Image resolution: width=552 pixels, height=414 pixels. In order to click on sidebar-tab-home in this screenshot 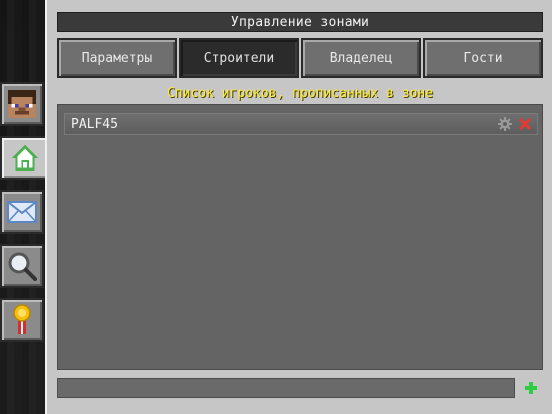, I will do `click(23, 158)`.